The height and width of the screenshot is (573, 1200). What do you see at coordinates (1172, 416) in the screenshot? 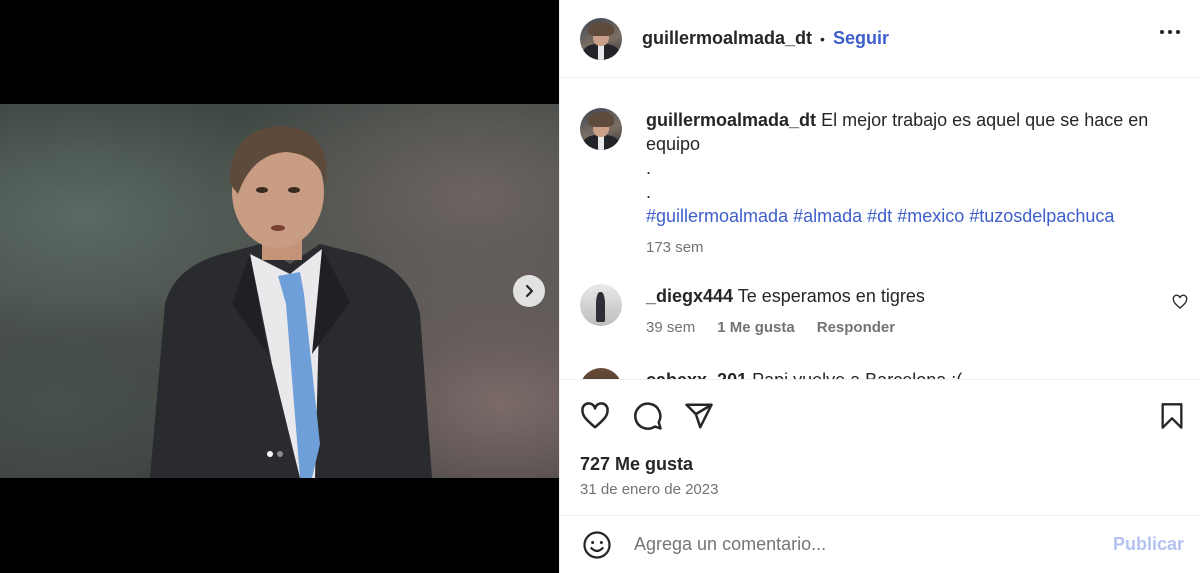
I see `save-bookmark-icon` at bounding box center [1172, 416].